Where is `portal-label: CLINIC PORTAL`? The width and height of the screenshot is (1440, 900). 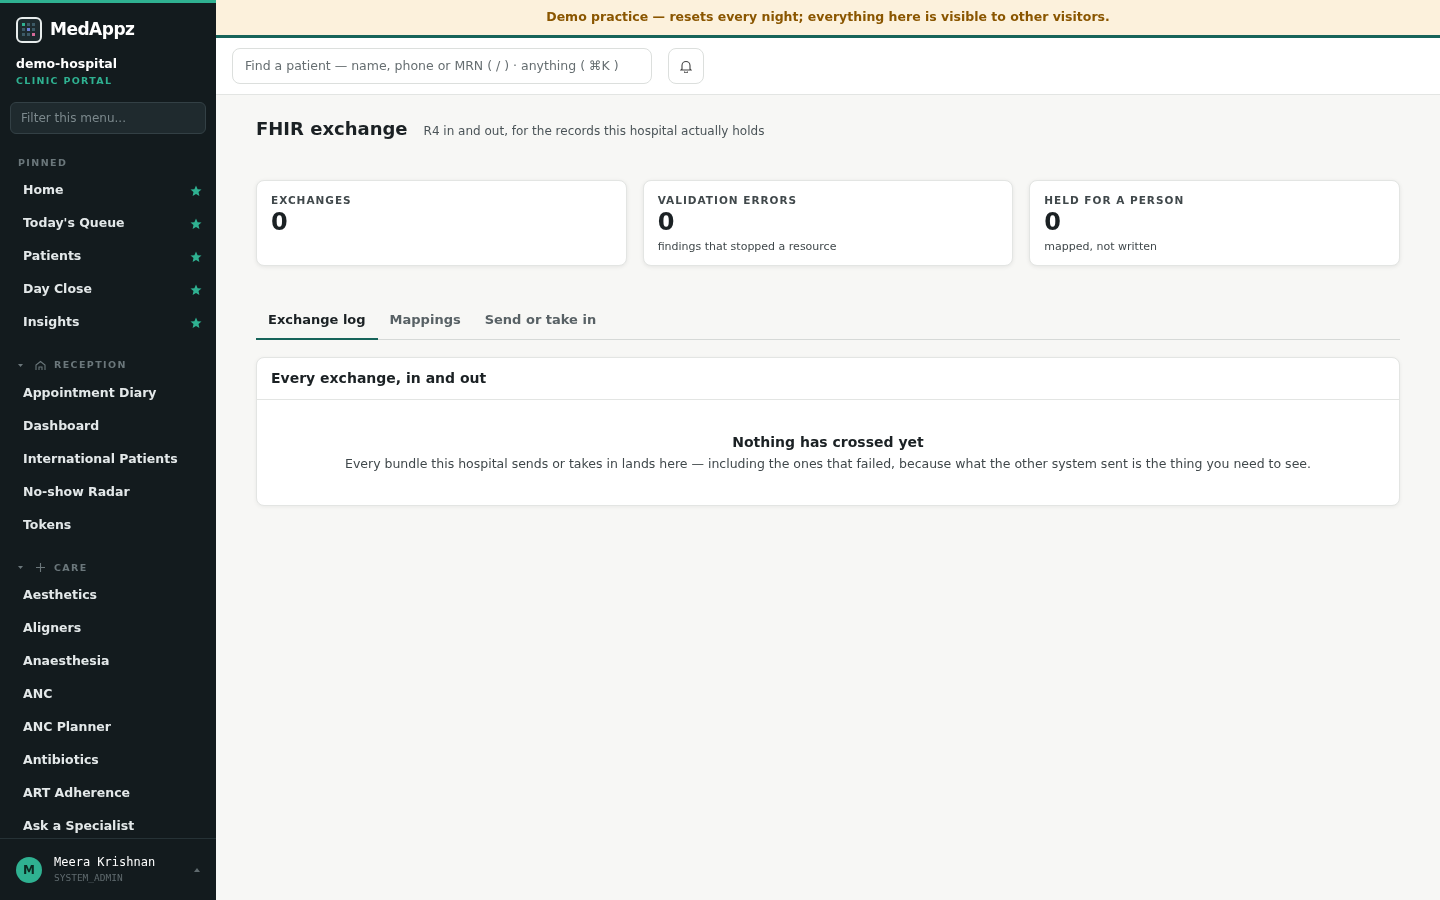 portal-label: CLINIC PORTAL is located at coordinates (65, 80).